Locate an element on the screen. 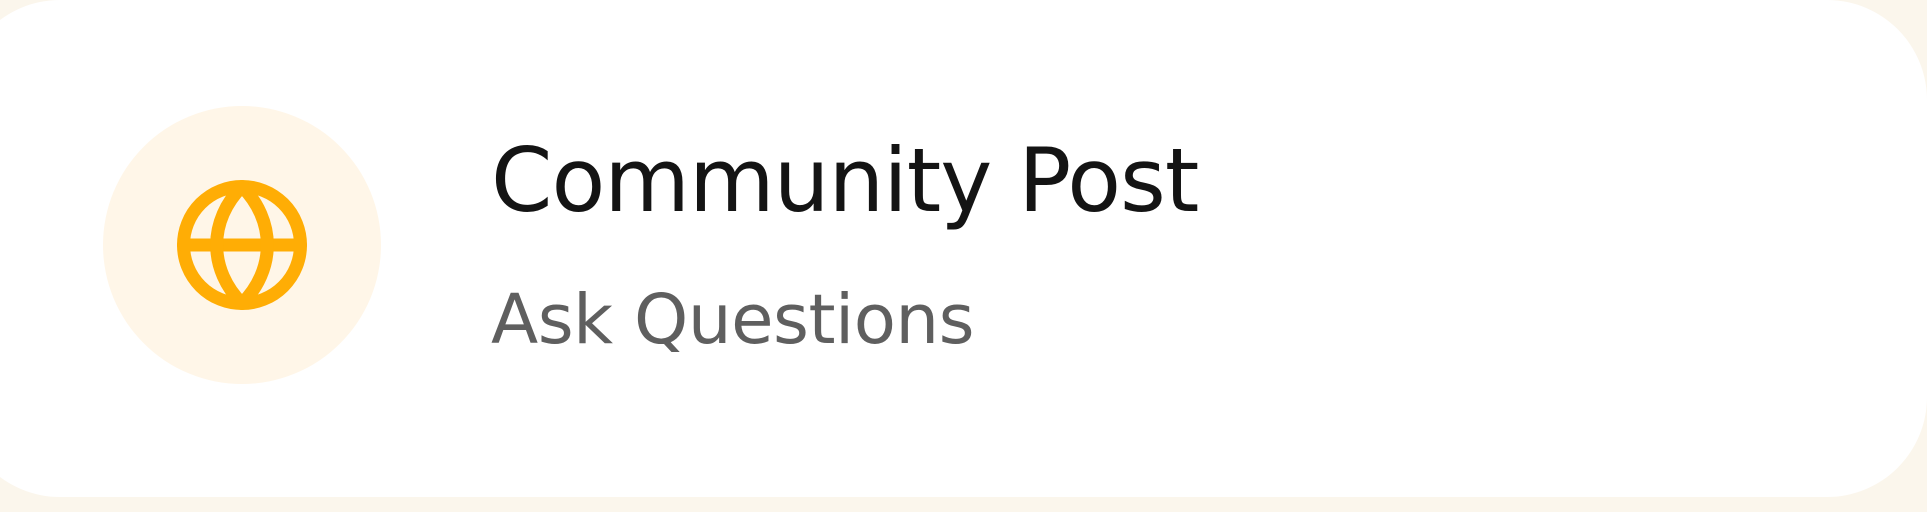 Image resolution: width=1927 pixels, height=512 pixels. card-title: Community Post is located at coordinates (845, 180).